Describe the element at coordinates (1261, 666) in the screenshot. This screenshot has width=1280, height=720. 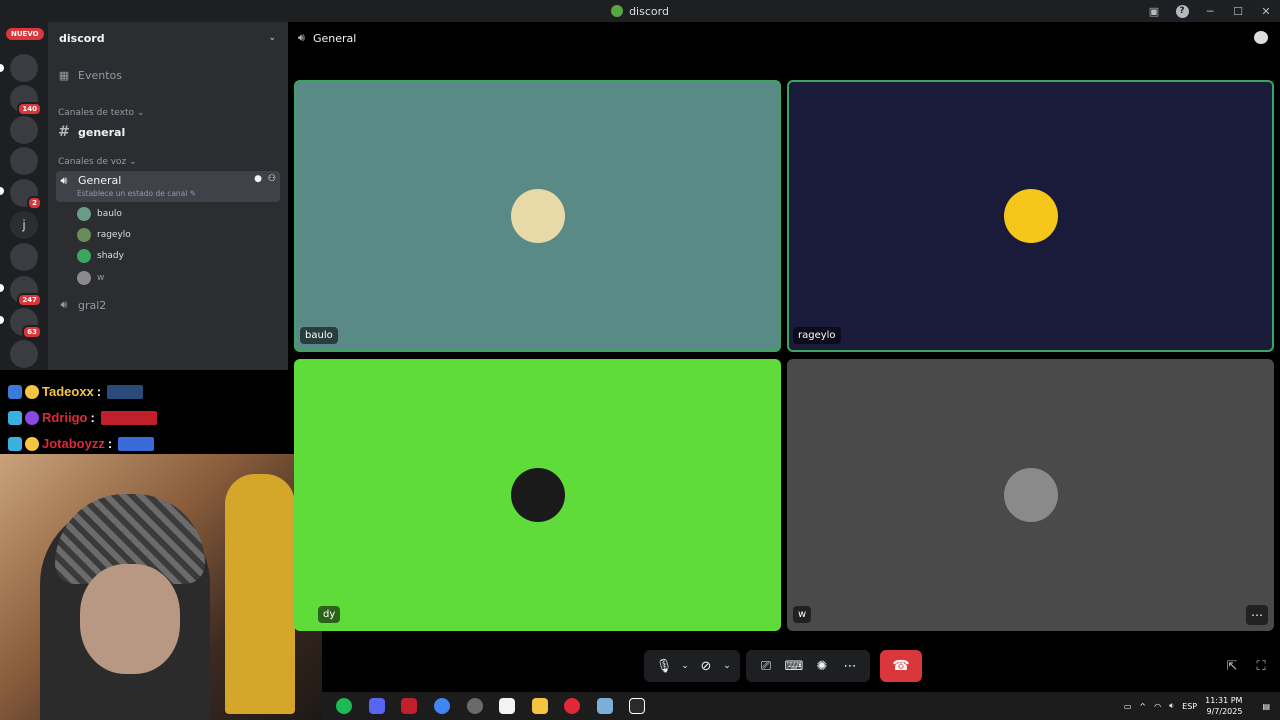
I see `fullscreen-icon: ⛶` at that location.